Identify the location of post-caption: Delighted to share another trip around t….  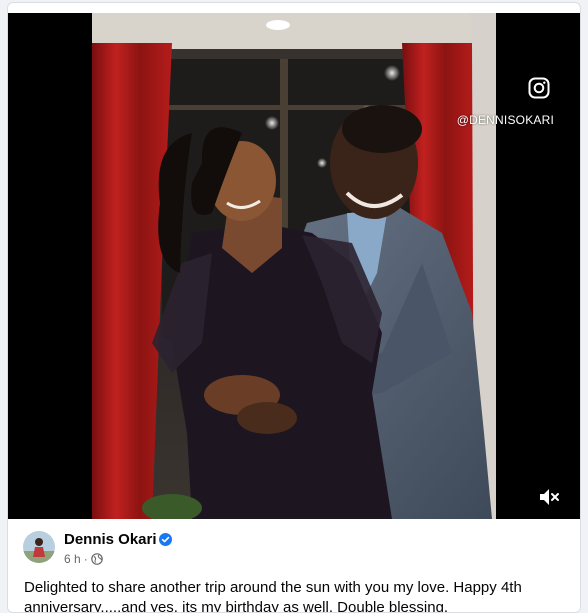
(273, 596).